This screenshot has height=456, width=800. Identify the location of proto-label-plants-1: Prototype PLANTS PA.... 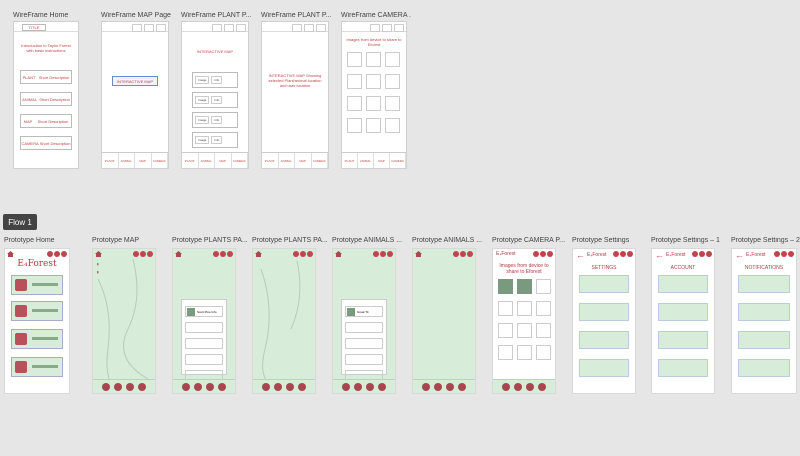
(210, 240).